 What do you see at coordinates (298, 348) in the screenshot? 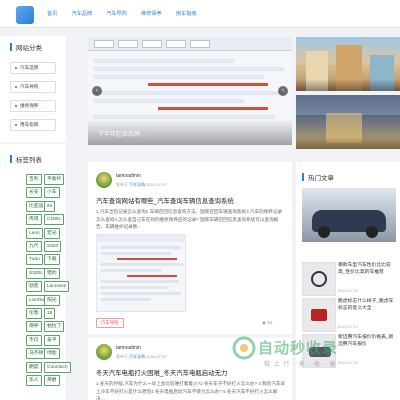
I see `watermark-brand: 自动秒收录` at bounding box center [298, 348].